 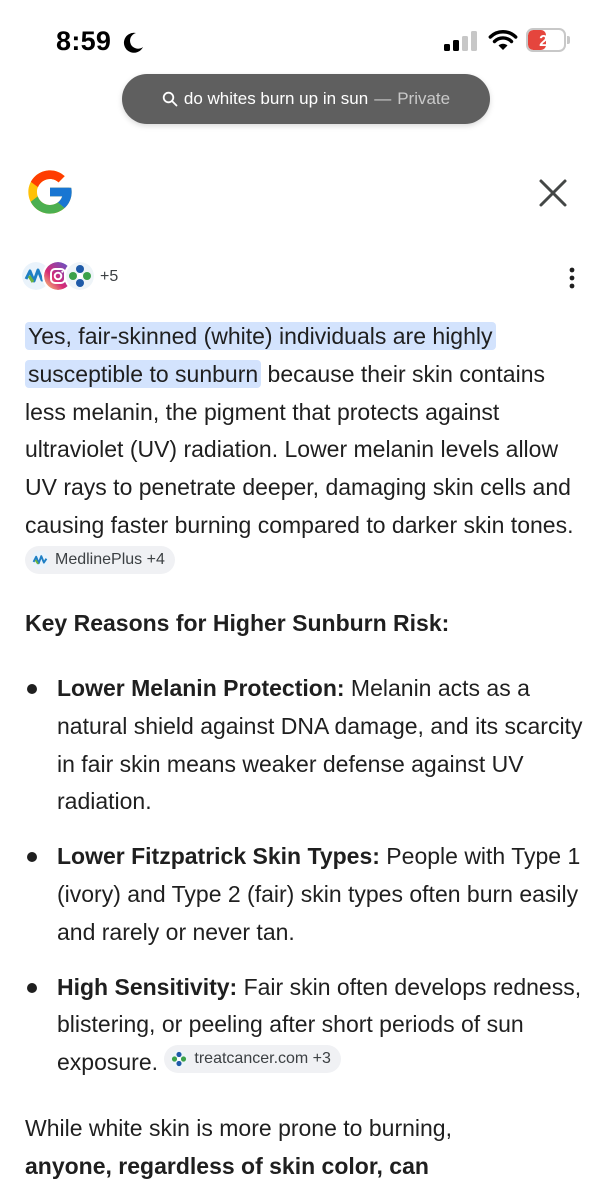 I want to click on more-options-icon, so click(x=572, y=278).